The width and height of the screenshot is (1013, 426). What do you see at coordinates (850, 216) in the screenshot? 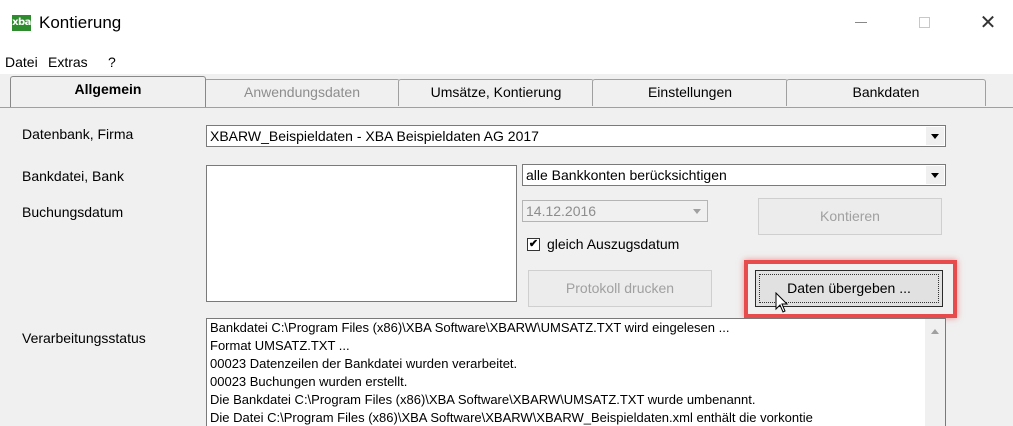
I see `kontieren-button: Kontieren` at bounding box center [850, 216].